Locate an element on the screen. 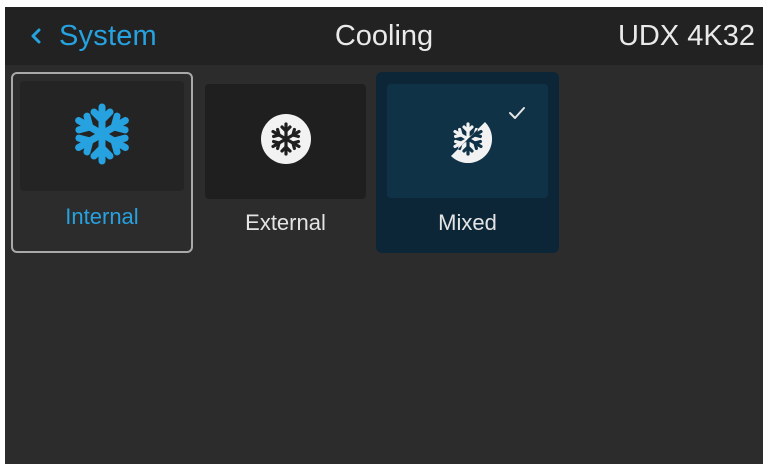  top-bar: System Cooling UDX 4K32 is located at coordinates (384, 36).